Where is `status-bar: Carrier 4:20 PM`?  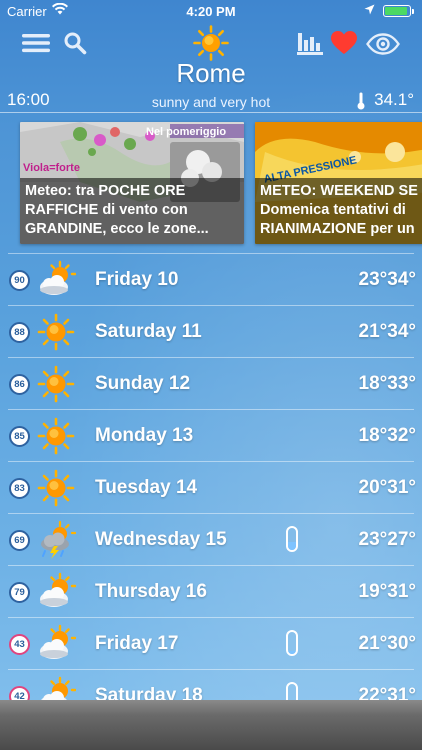 status-bar: Carrier 4:20 PM is located at coordinates (211, 11).